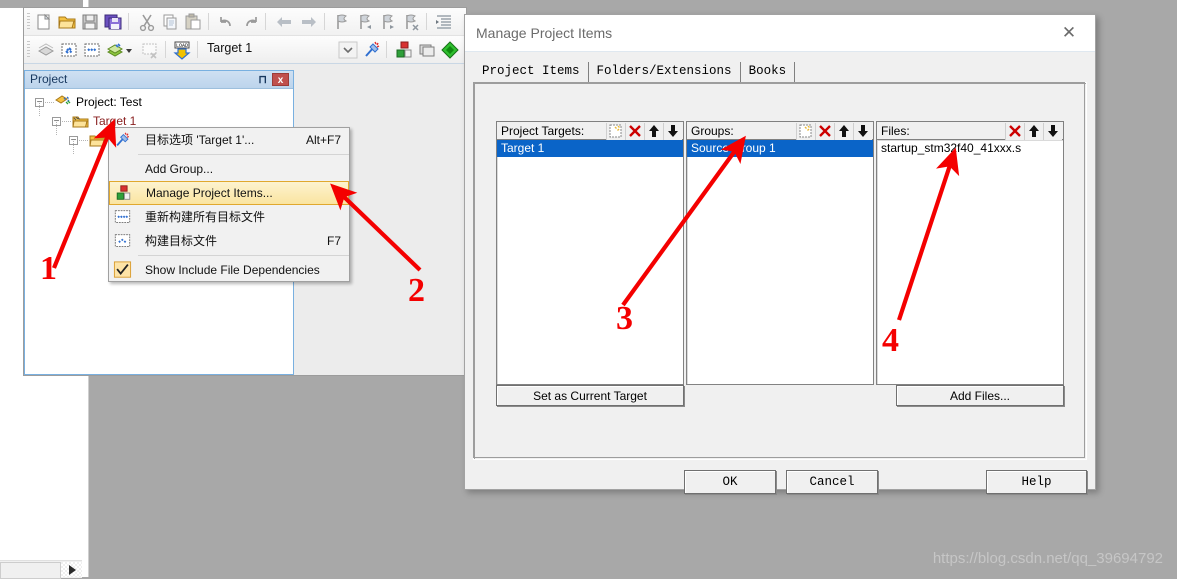  I want to click on load-icon: LOAD, so click(182, 50).